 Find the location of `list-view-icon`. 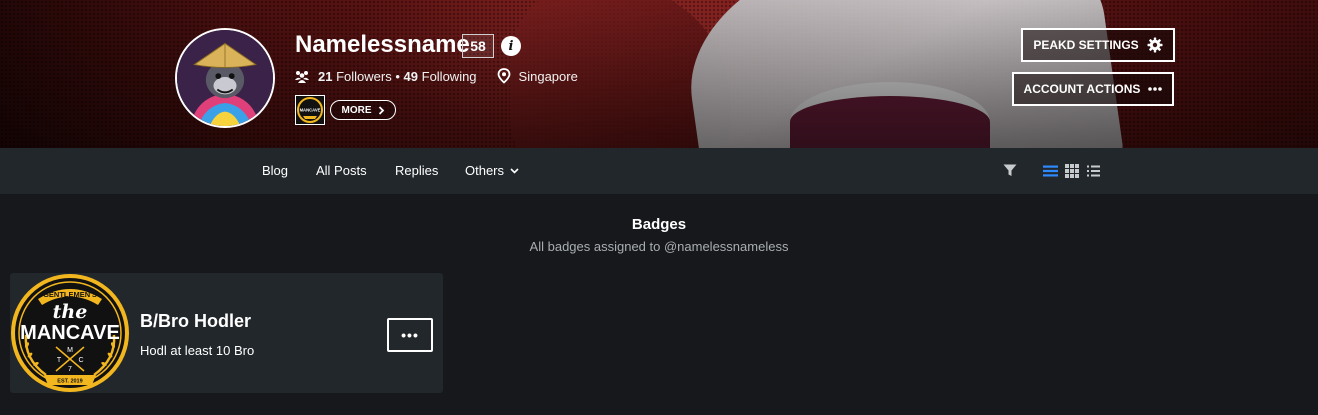

list-view-icon is located at coordinates (1050, 171).